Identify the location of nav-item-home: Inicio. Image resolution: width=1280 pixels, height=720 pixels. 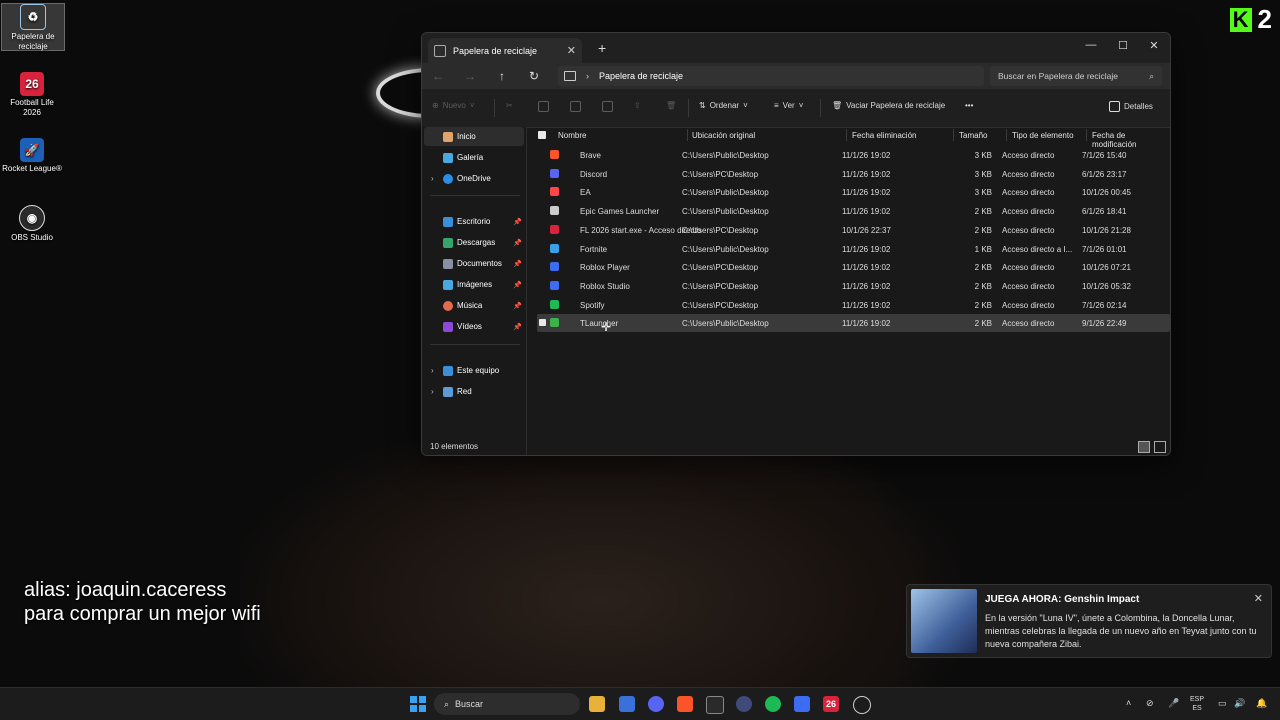
(474, 136).